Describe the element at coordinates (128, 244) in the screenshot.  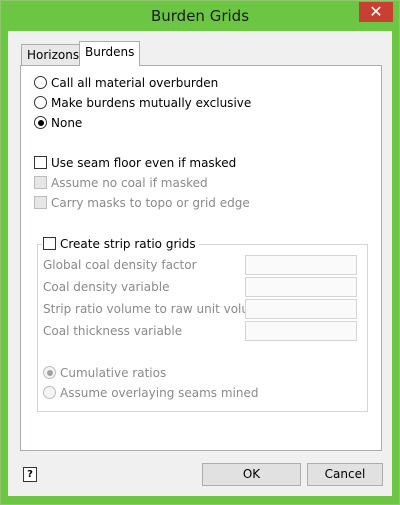
I see `checkbox-label: Create strip ratio grids` at that location.